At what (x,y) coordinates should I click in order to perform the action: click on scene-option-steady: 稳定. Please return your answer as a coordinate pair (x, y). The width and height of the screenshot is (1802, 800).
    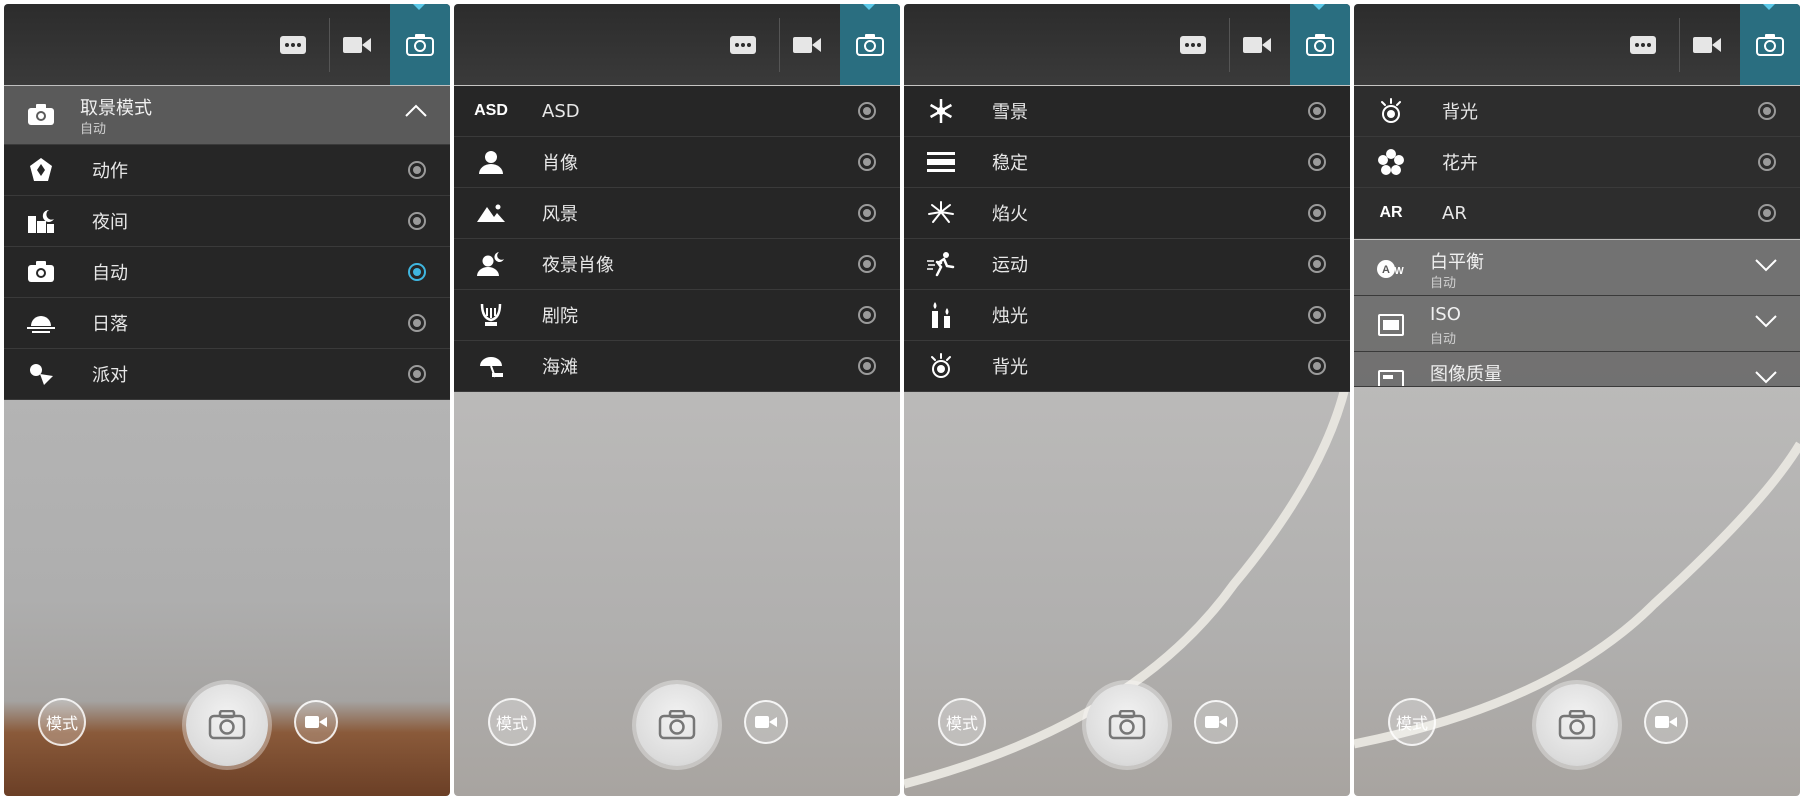
    Looking at the image, I should click on (1127, 162).